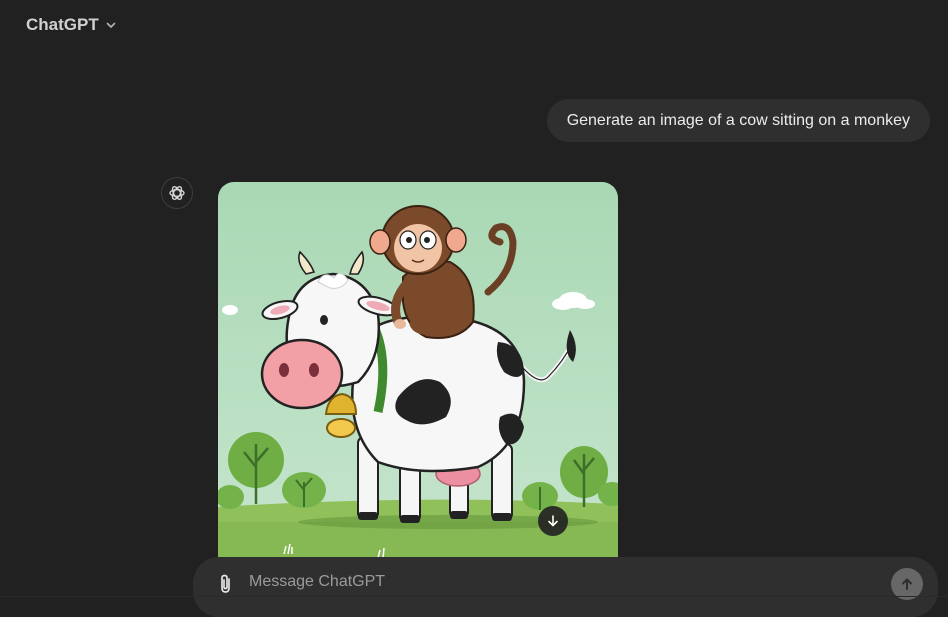  What do you see at coordinates (549, 582) in the screenshot?
I see `message-input` at bounding box center [549, 582].